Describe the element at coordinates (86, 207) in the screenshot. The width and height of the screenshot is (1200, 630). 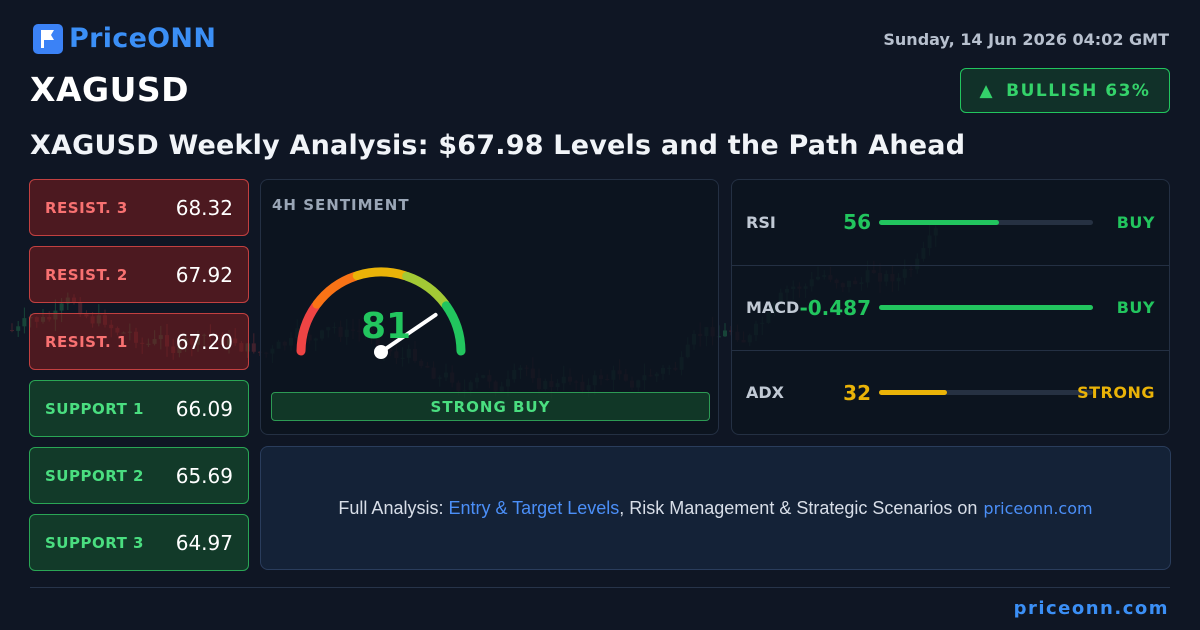
I see `level-label: RESIST. 3` at that location.